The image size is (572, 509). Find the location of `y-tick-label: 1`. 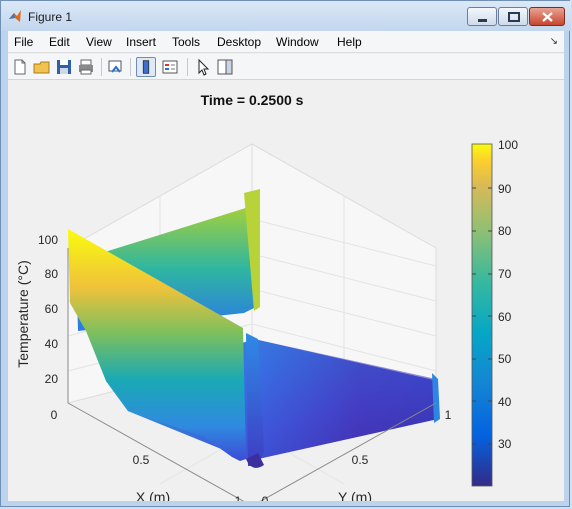

y-tick-label: 1 is located at coordinates (448, 415).